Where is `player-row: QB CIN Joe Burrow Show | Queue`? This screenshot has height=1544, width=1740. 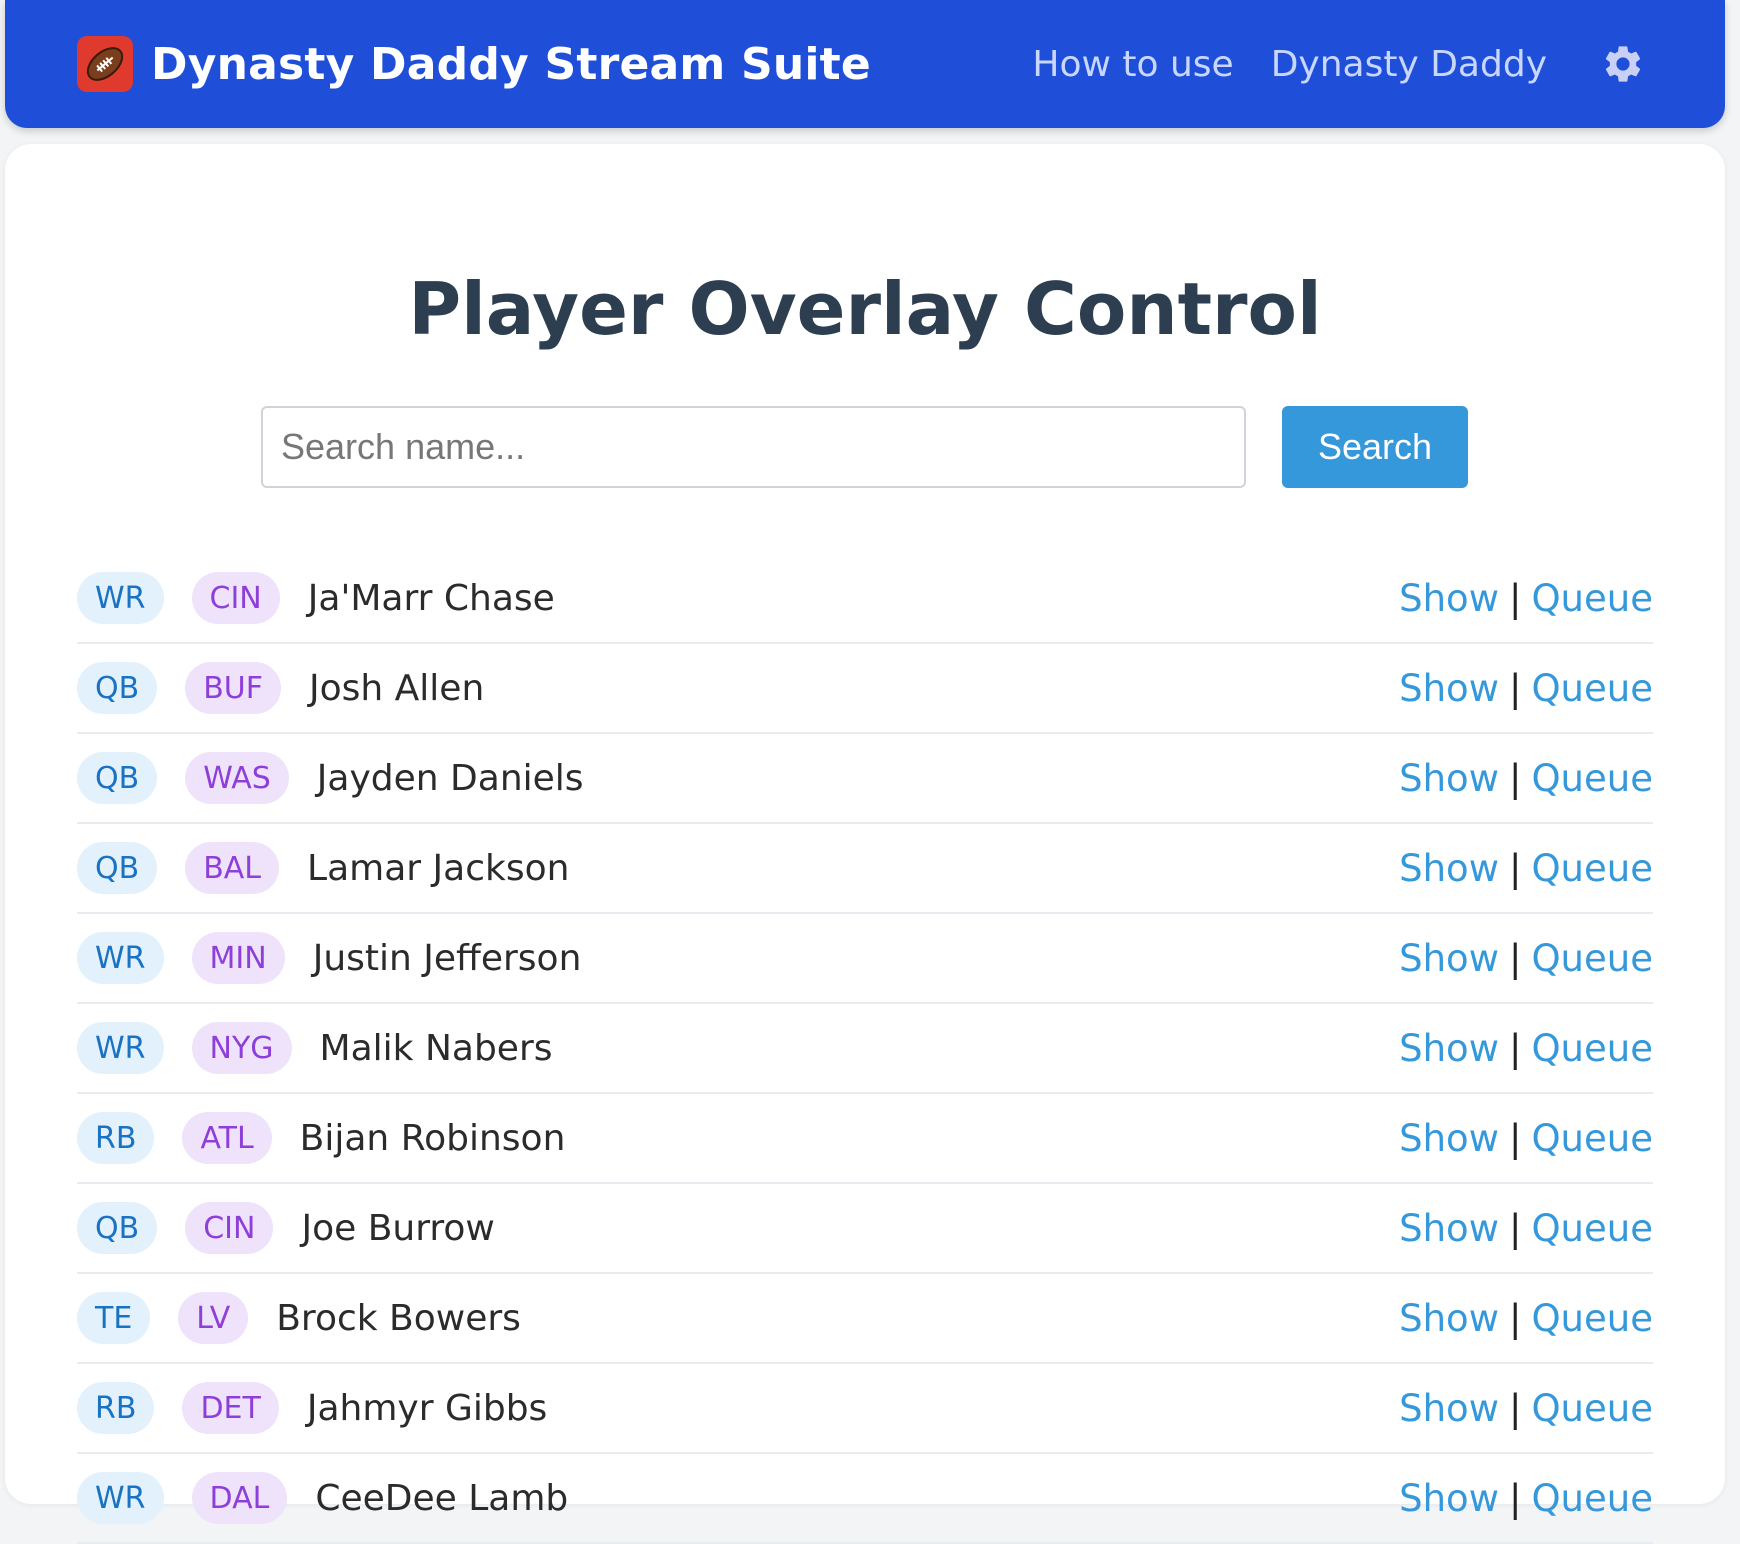
player-row: QB CIN Joe Burrow Show | Queue is located at coordinates (865, 1229).